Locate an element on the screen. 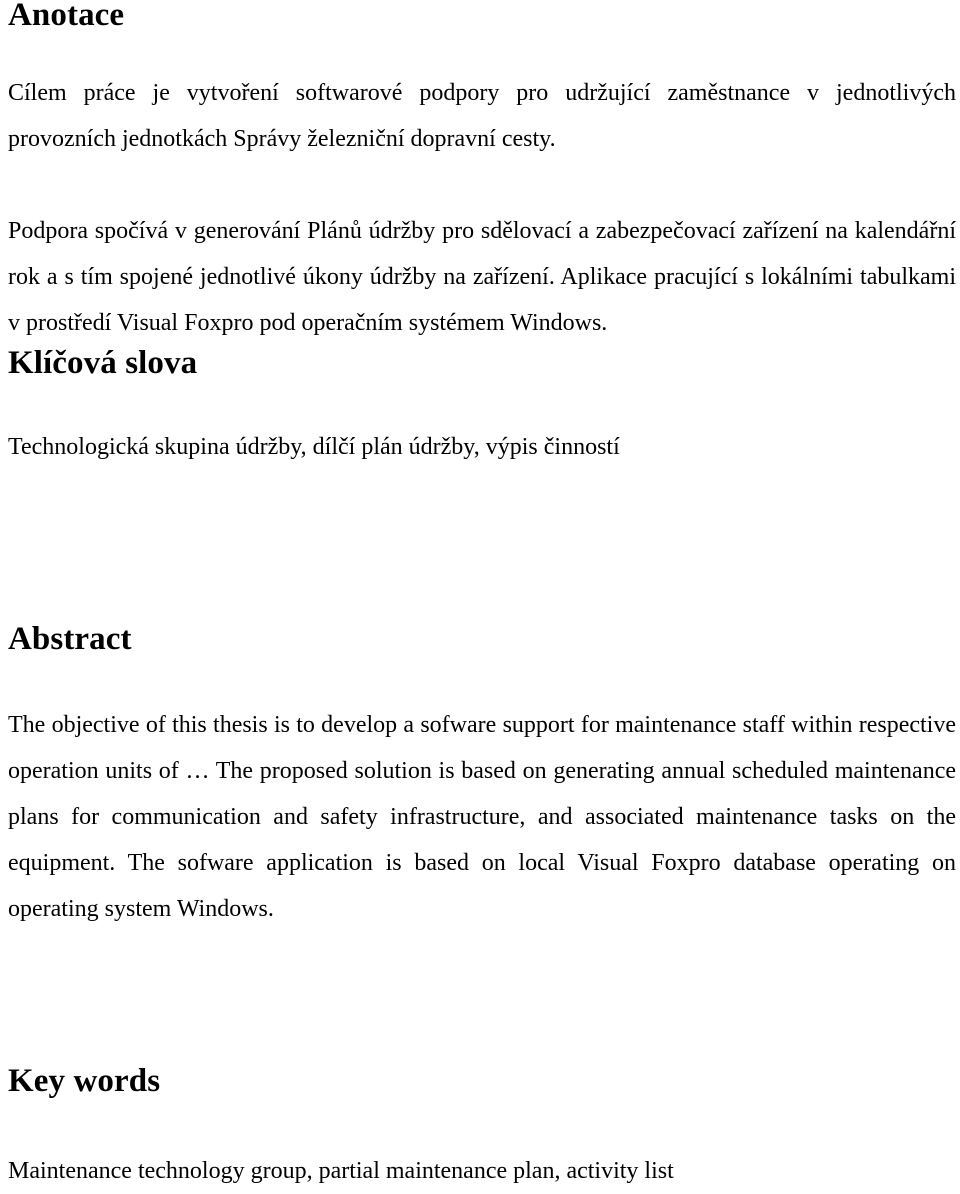  anotace-heading: Anotace is located at coordinates (66, 16).